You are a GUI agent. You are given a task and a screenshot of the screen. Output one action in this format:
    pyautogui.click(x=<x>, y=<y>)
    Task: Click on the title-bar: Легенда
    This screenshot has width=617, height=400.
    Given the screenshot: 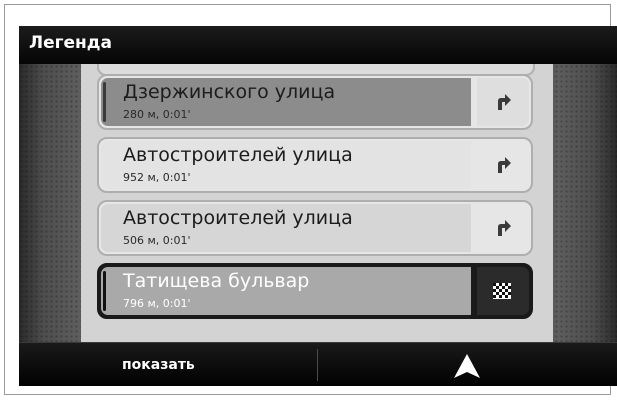 What is the action you would take?
    pyautogui.click(x=318, y=45)
    